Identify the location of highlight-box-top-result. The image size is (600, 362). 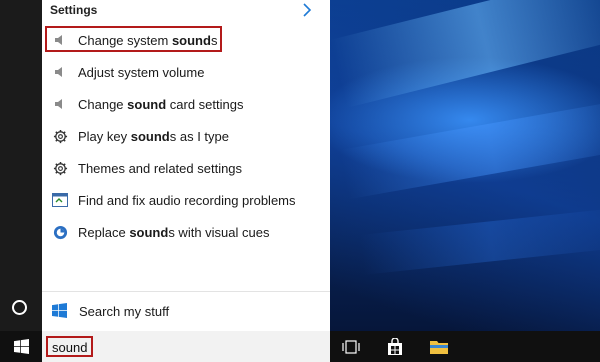
(133, 39).